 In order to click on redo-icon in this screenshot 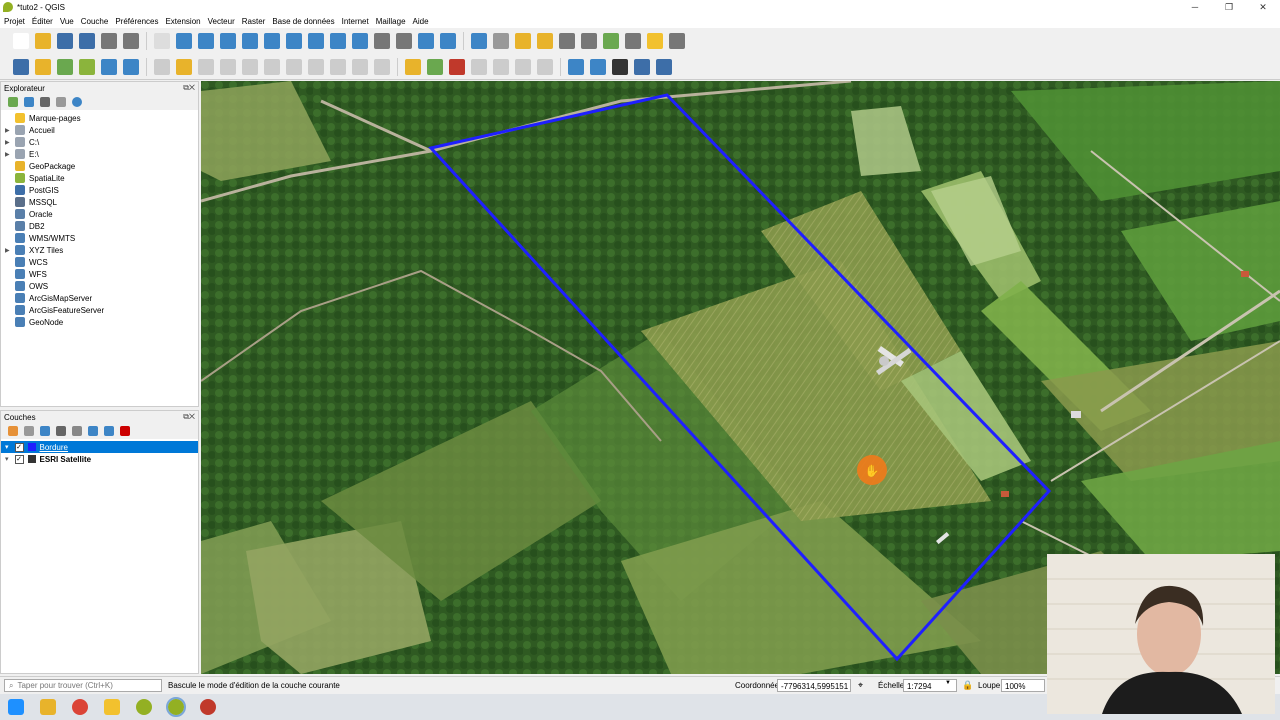, I will do `click(382, 66)`.